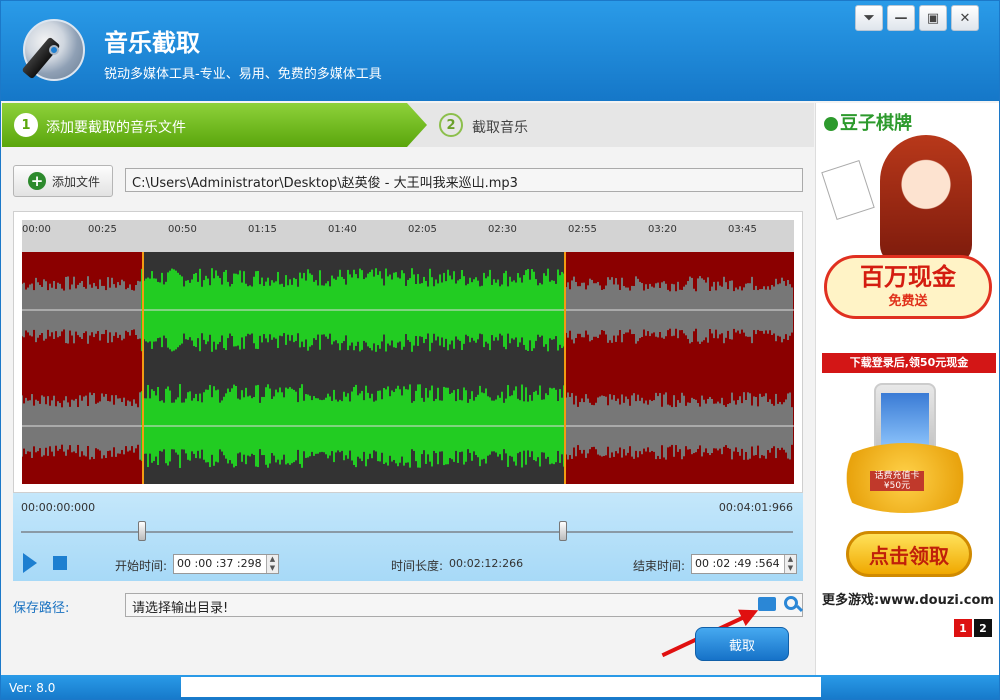  Describe the element at coordinates (908, 598) in the screenshot. I see `more-games-link: 更多游戏:www.douzi.com` at that location.